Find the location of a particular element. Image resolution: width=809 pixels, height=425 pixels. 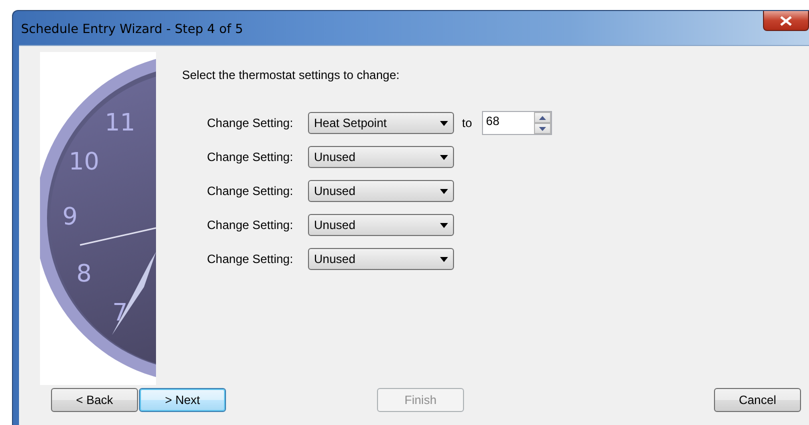

close-button is located at coordinates (786, 21).